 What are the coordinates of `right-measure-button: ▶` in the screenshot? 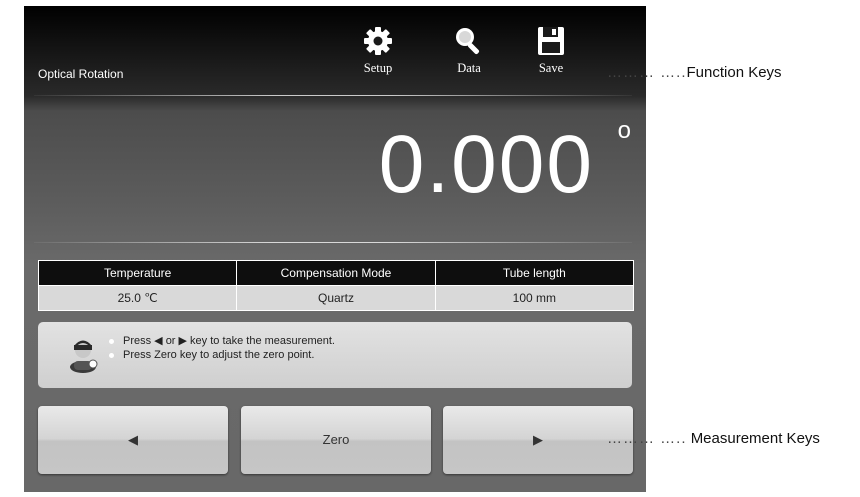 It's located at (538, 440).